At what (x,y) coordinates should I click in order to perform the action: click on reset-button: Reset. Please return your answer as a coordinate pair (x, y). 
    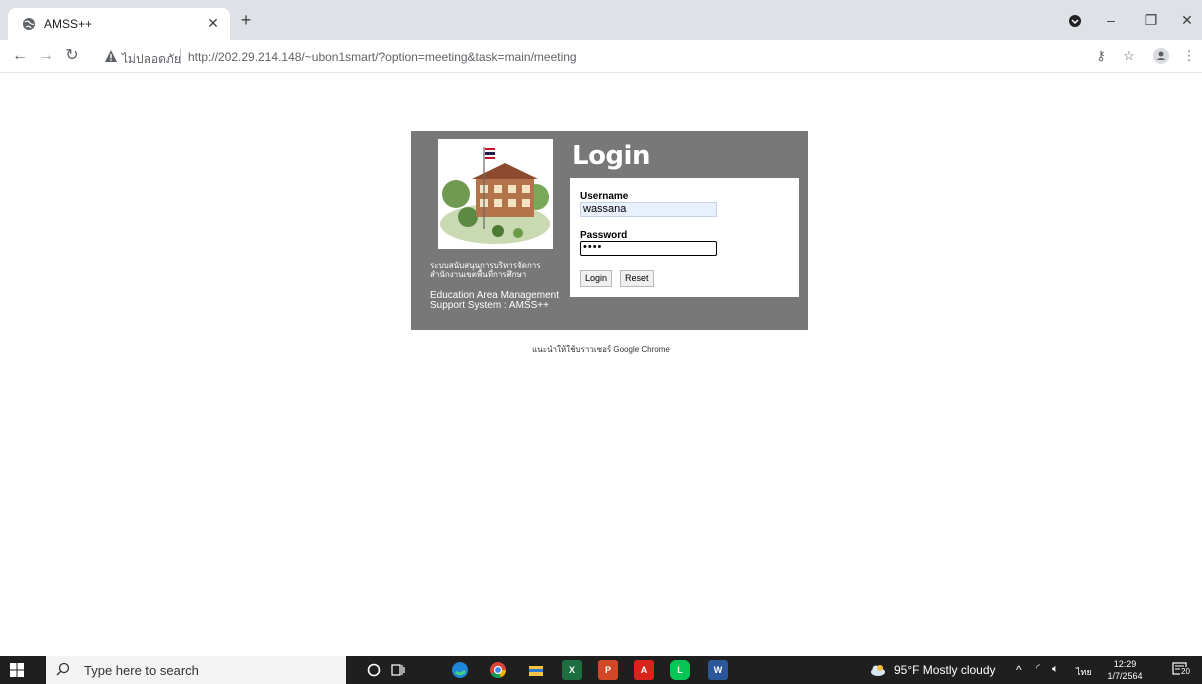
    Looking at the image, I should click on (637, 278).